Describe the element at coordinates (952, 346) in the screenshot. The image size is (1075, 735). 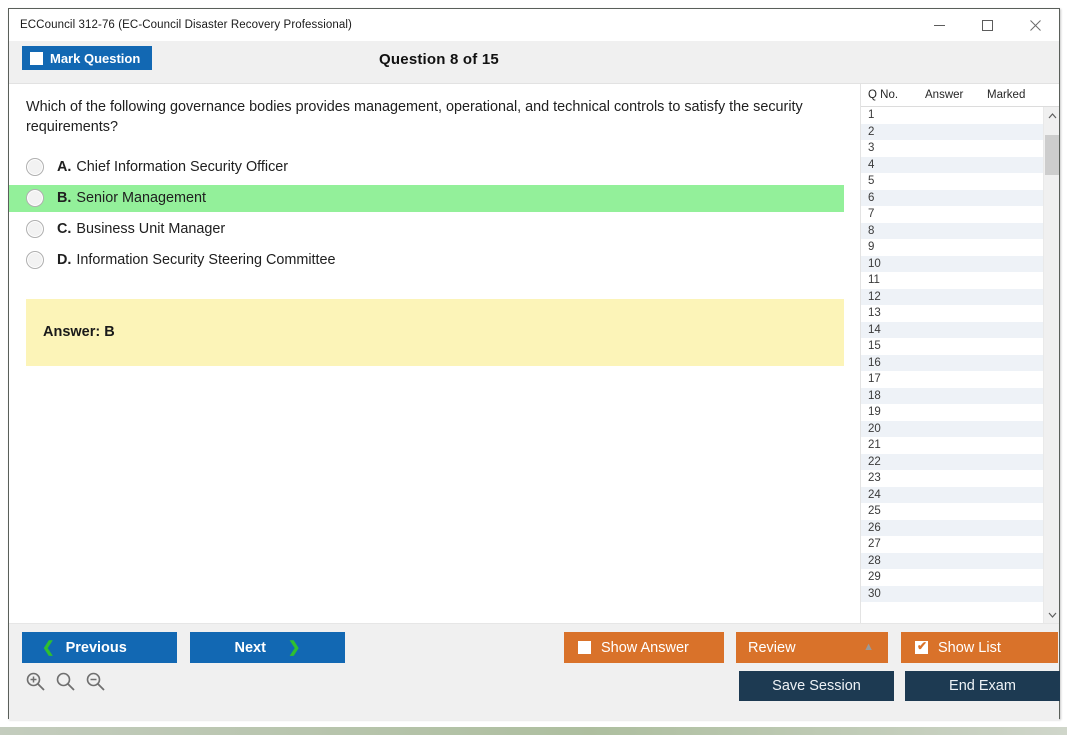
I see `question-list-row: 15` at that location.